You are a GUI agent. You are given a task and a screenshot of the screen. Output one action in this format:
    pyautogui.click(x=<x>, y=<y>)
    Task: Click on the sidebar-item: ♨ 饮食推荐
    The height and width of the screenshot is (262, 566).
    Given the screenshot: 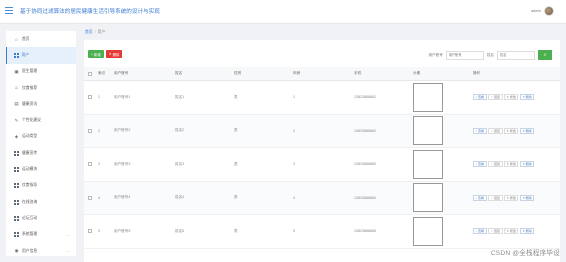 What is the action you would take?
    pyautogui.click(x=41, y=88)
    